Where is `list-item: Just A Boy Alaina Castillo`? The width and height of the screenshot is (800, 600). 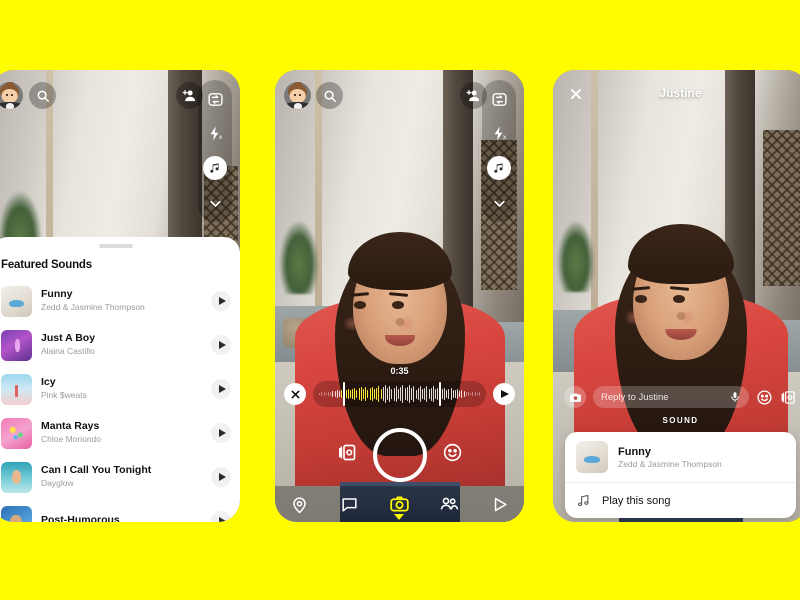 list-item: Just A Boy Alaina Castillo is located at coordinates (120, 345).